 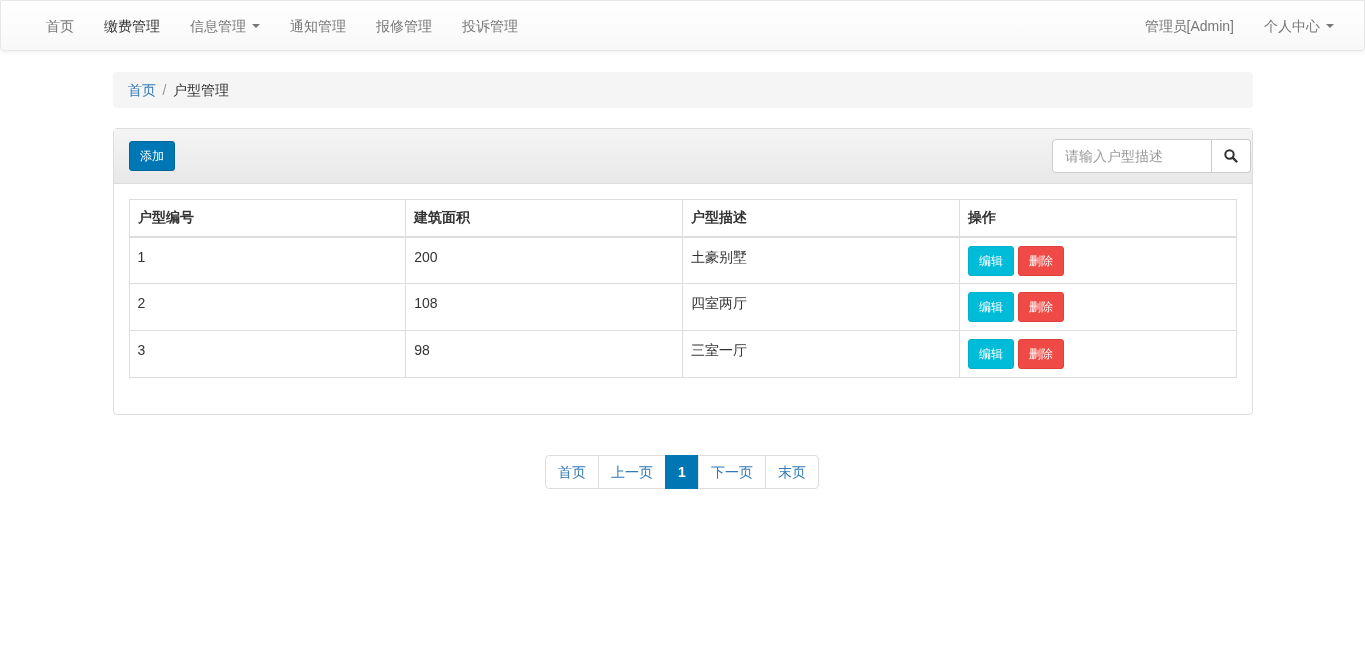 What do you see at coordinates (1097, 218) in the screenshot?
I see `column-header: 操作` at bounding box center [1097, 218].